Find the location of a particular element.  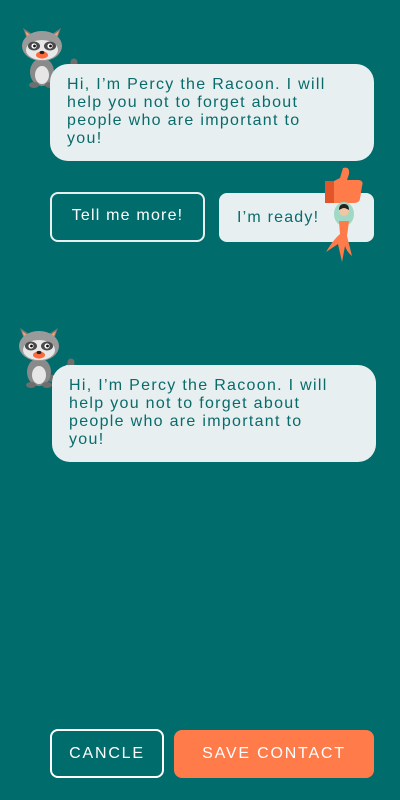

im-ready-label: I’m ready! is located at coordinates (278, 217).